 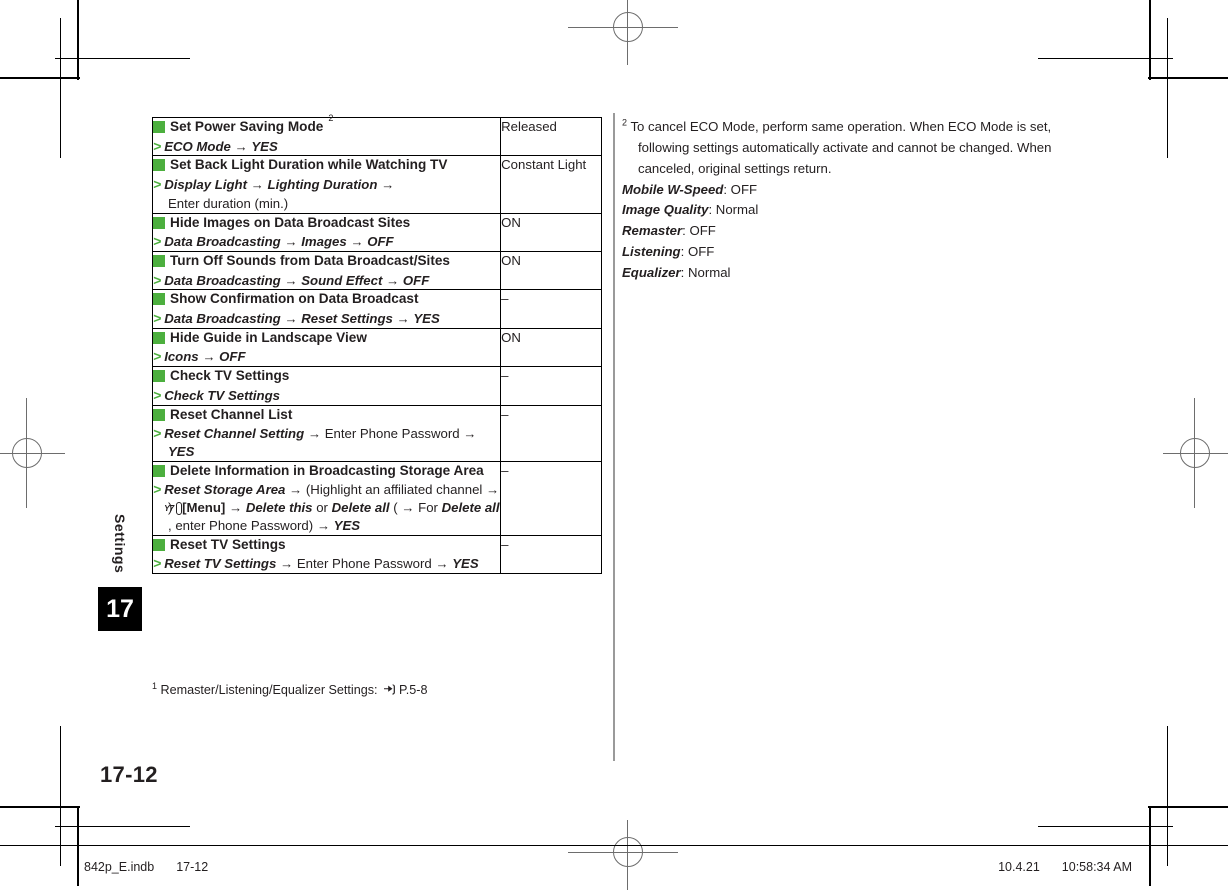 What do you see at coordinates (120, 568) in the screenshot?
I see `chapter-tab: Settings 17` at bounding box center [120, 568].